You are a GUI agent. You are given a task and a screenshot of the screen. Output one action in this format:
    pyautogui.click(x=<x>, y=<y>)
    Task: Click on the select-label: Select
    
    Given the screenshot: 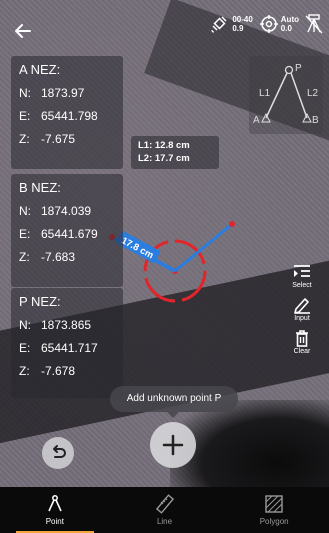 What is the action you would take?
    pyautogui.click(x=302, y=285)
    